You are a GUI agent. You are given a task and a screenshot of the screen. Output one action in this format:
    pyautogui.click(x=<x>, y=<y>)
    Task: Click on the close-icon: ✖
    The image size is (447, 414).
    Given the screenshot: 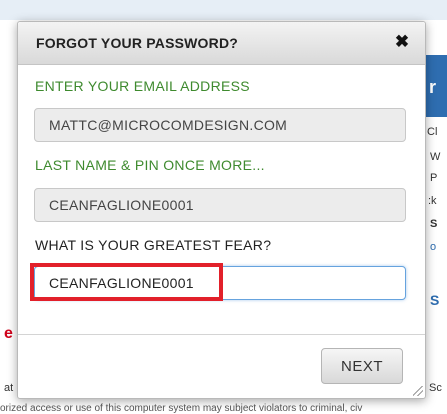 What is the action you would take?
    pyautogui.click(x=402, y=42)
    